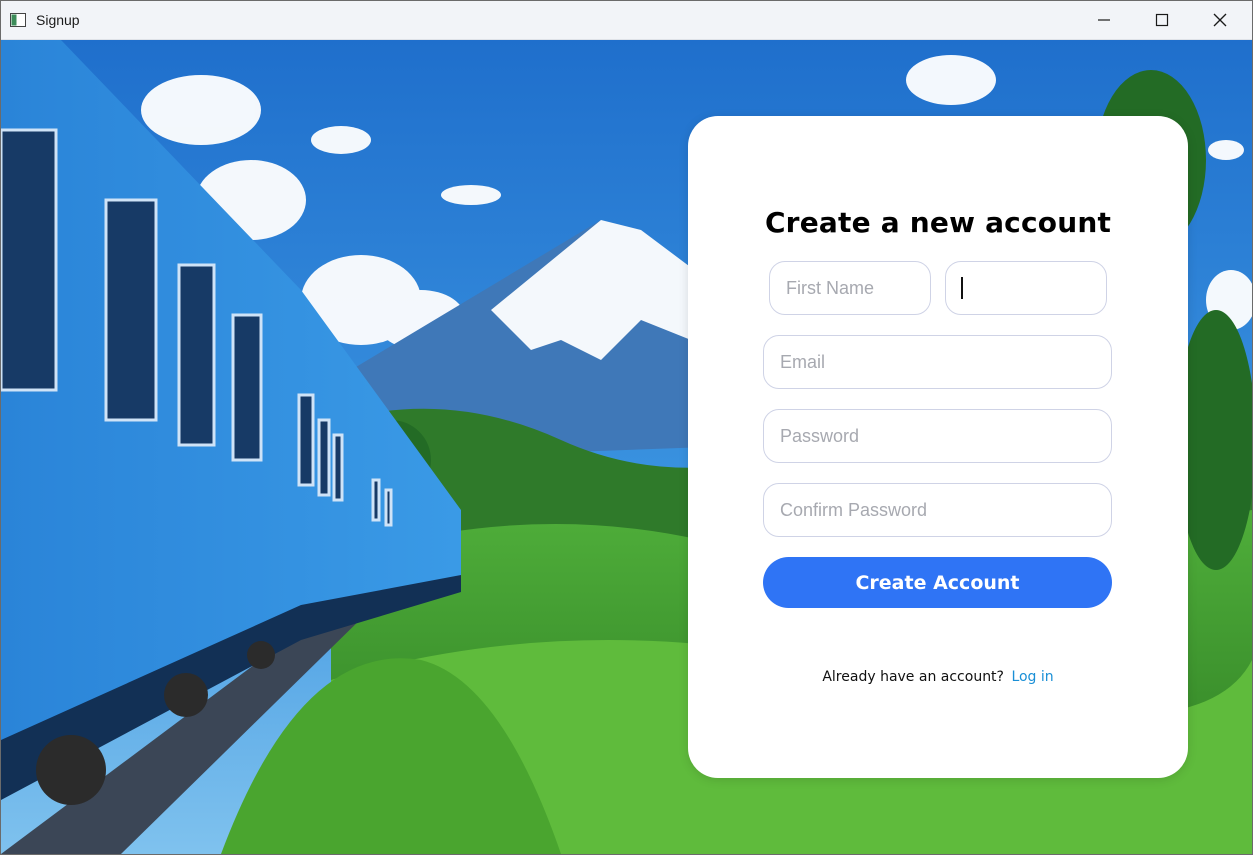 The image size is (1253, 855). I want to click on maximize-button, so click(1162, 20).